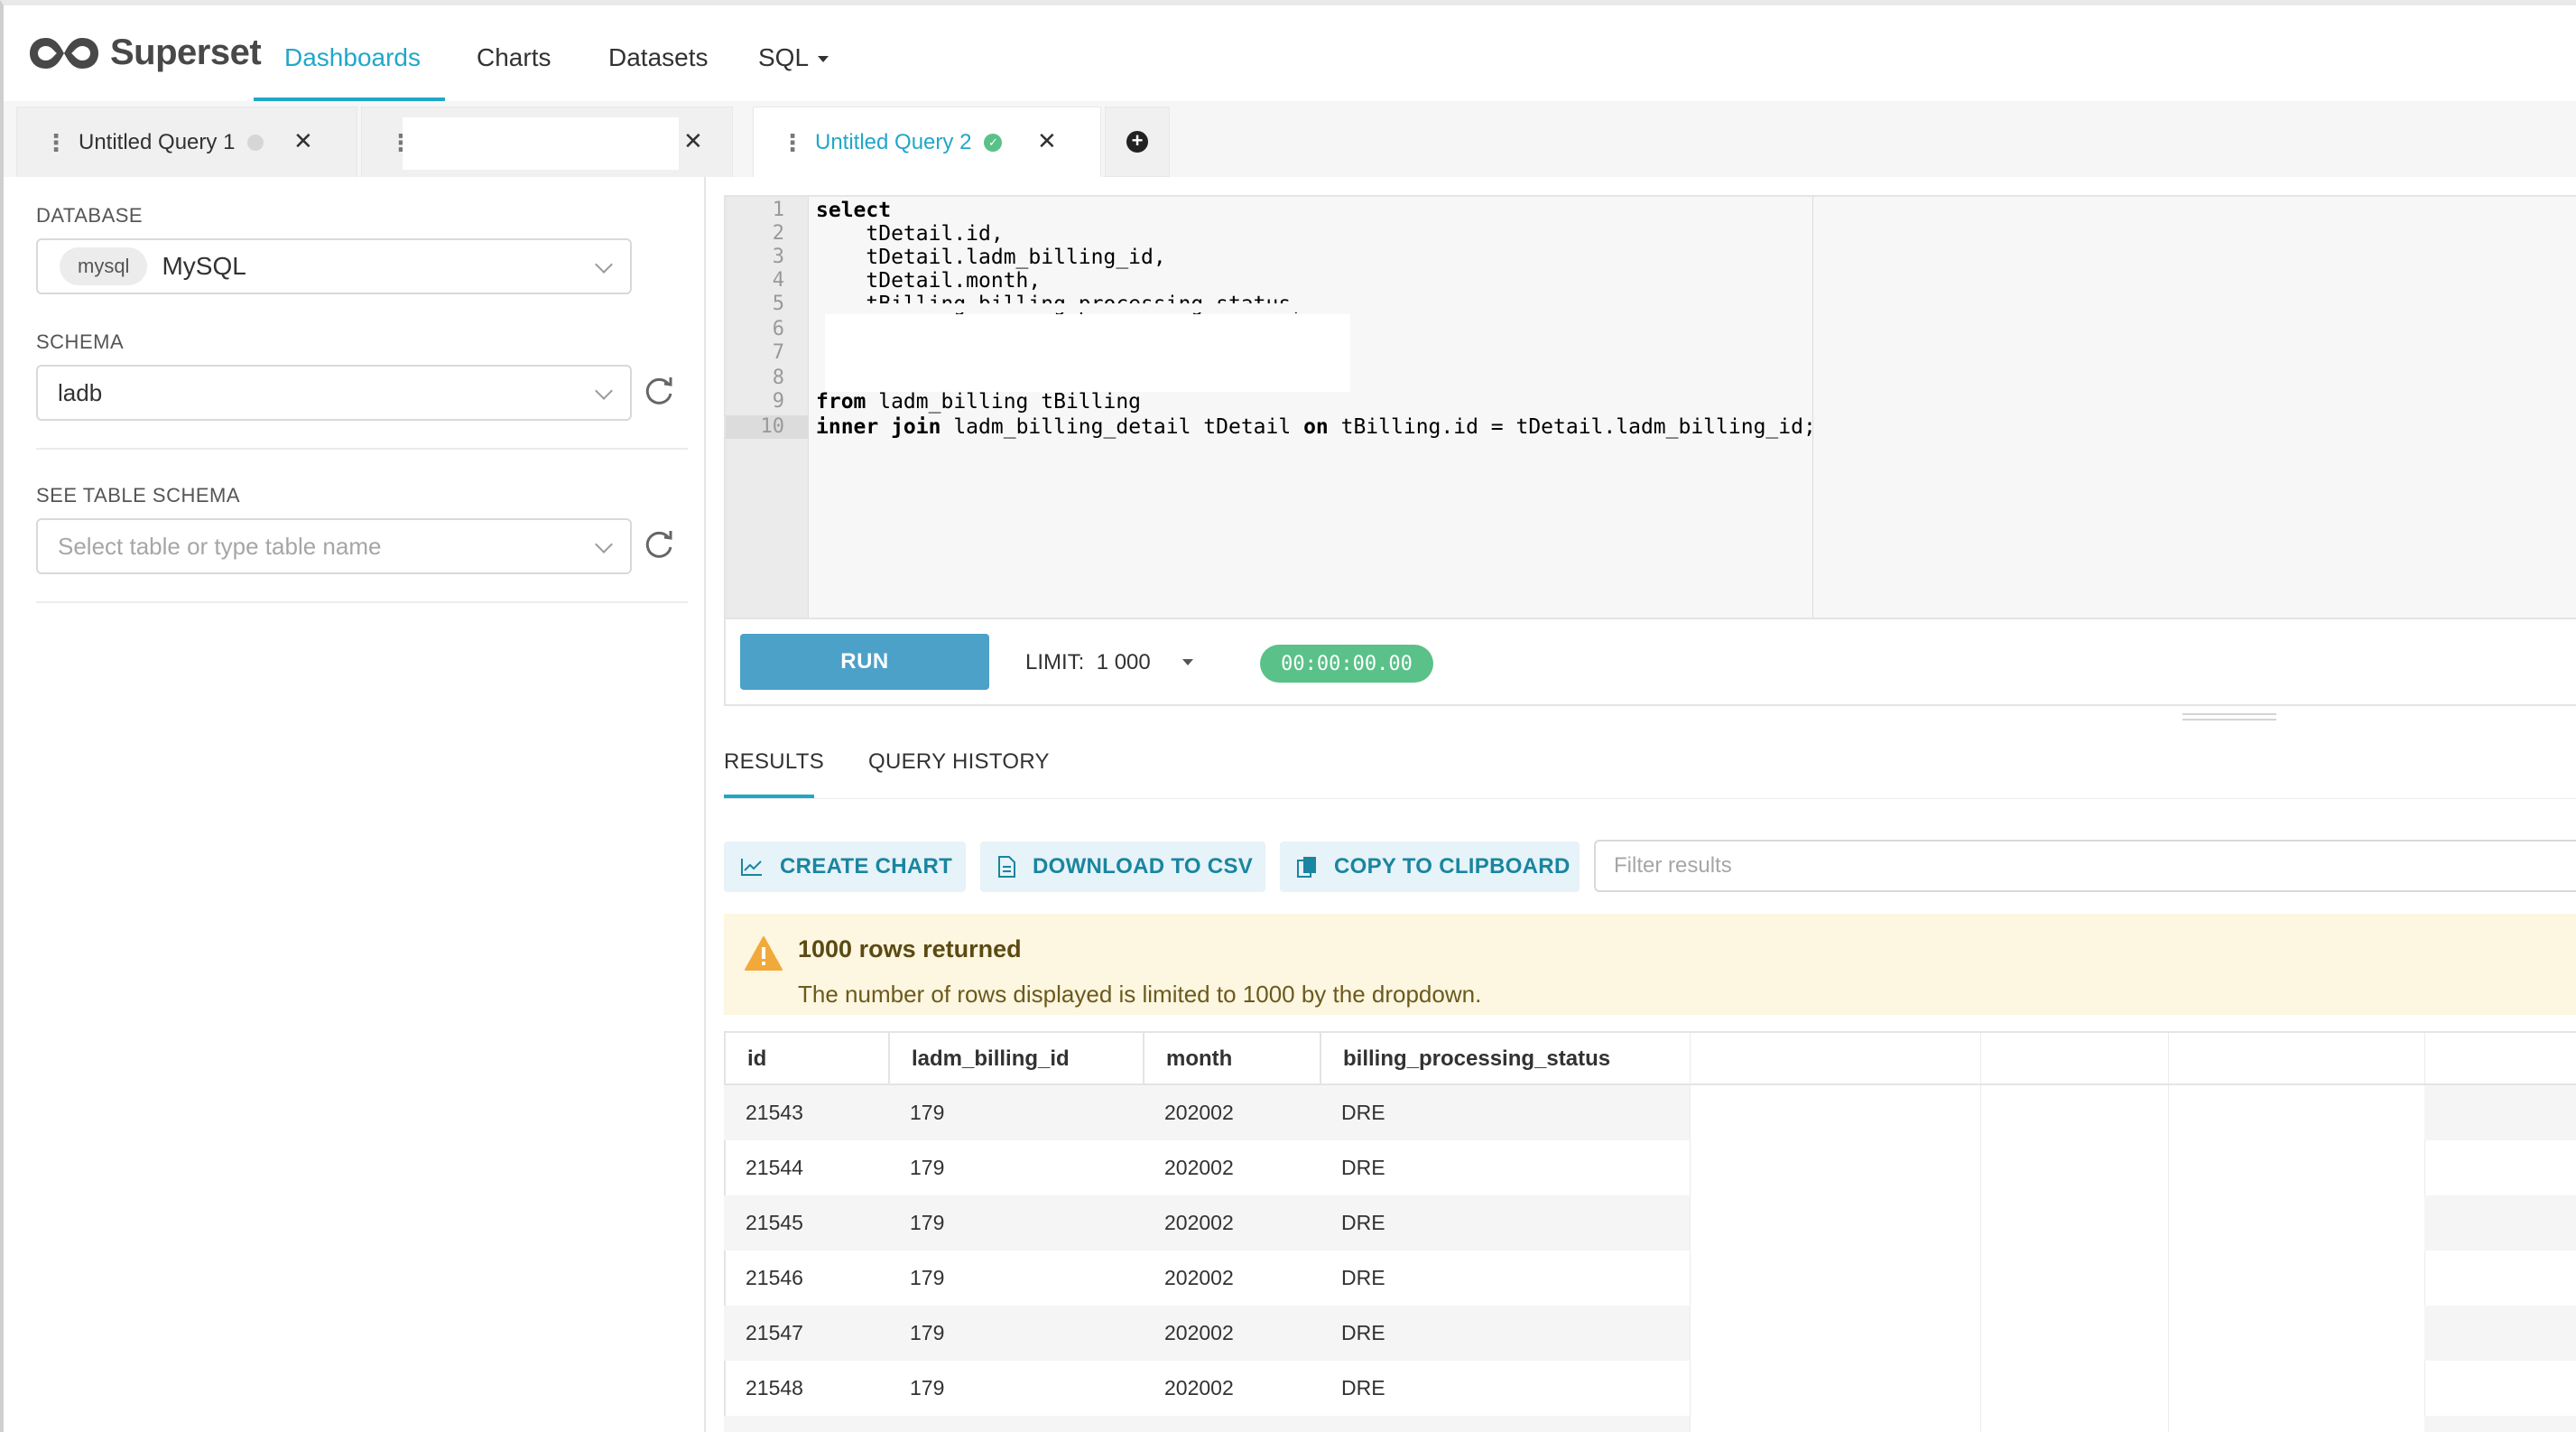 The height and width of the screenshot is (1432, 2576). I want to click on filter-results-input: Filter results, so click(2085, 866).